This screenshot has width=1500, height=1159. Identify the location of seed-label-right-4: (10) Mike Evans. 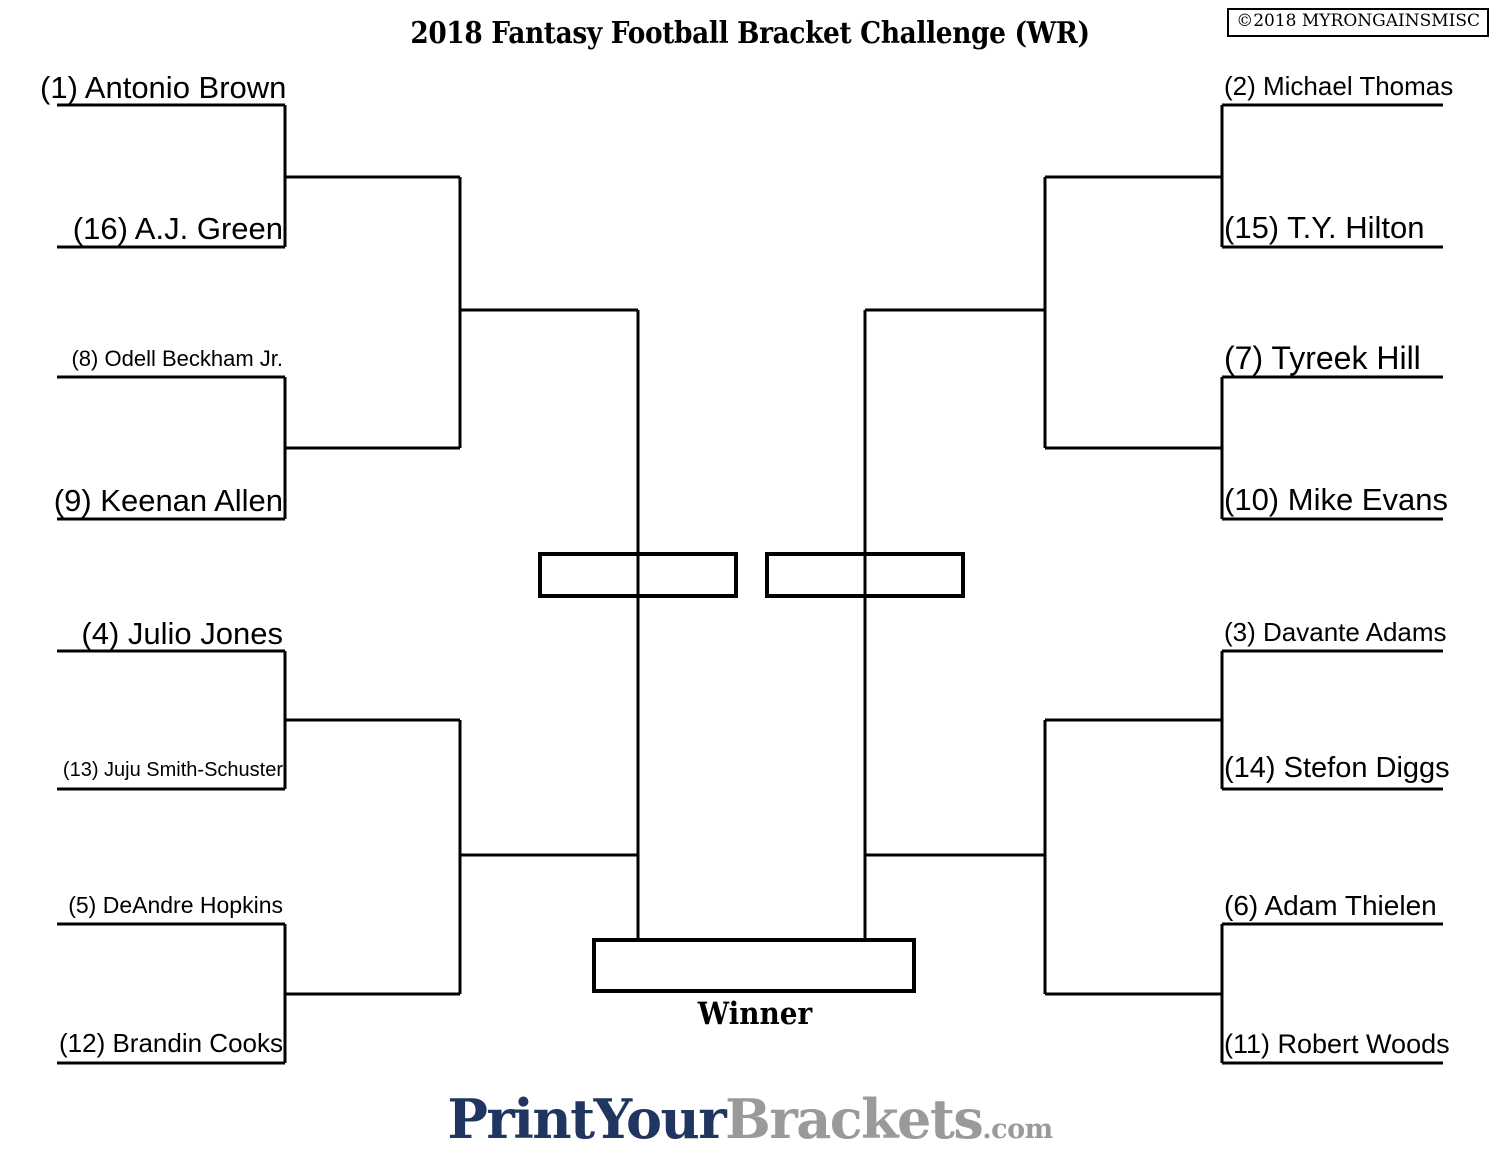
(1336, 499).